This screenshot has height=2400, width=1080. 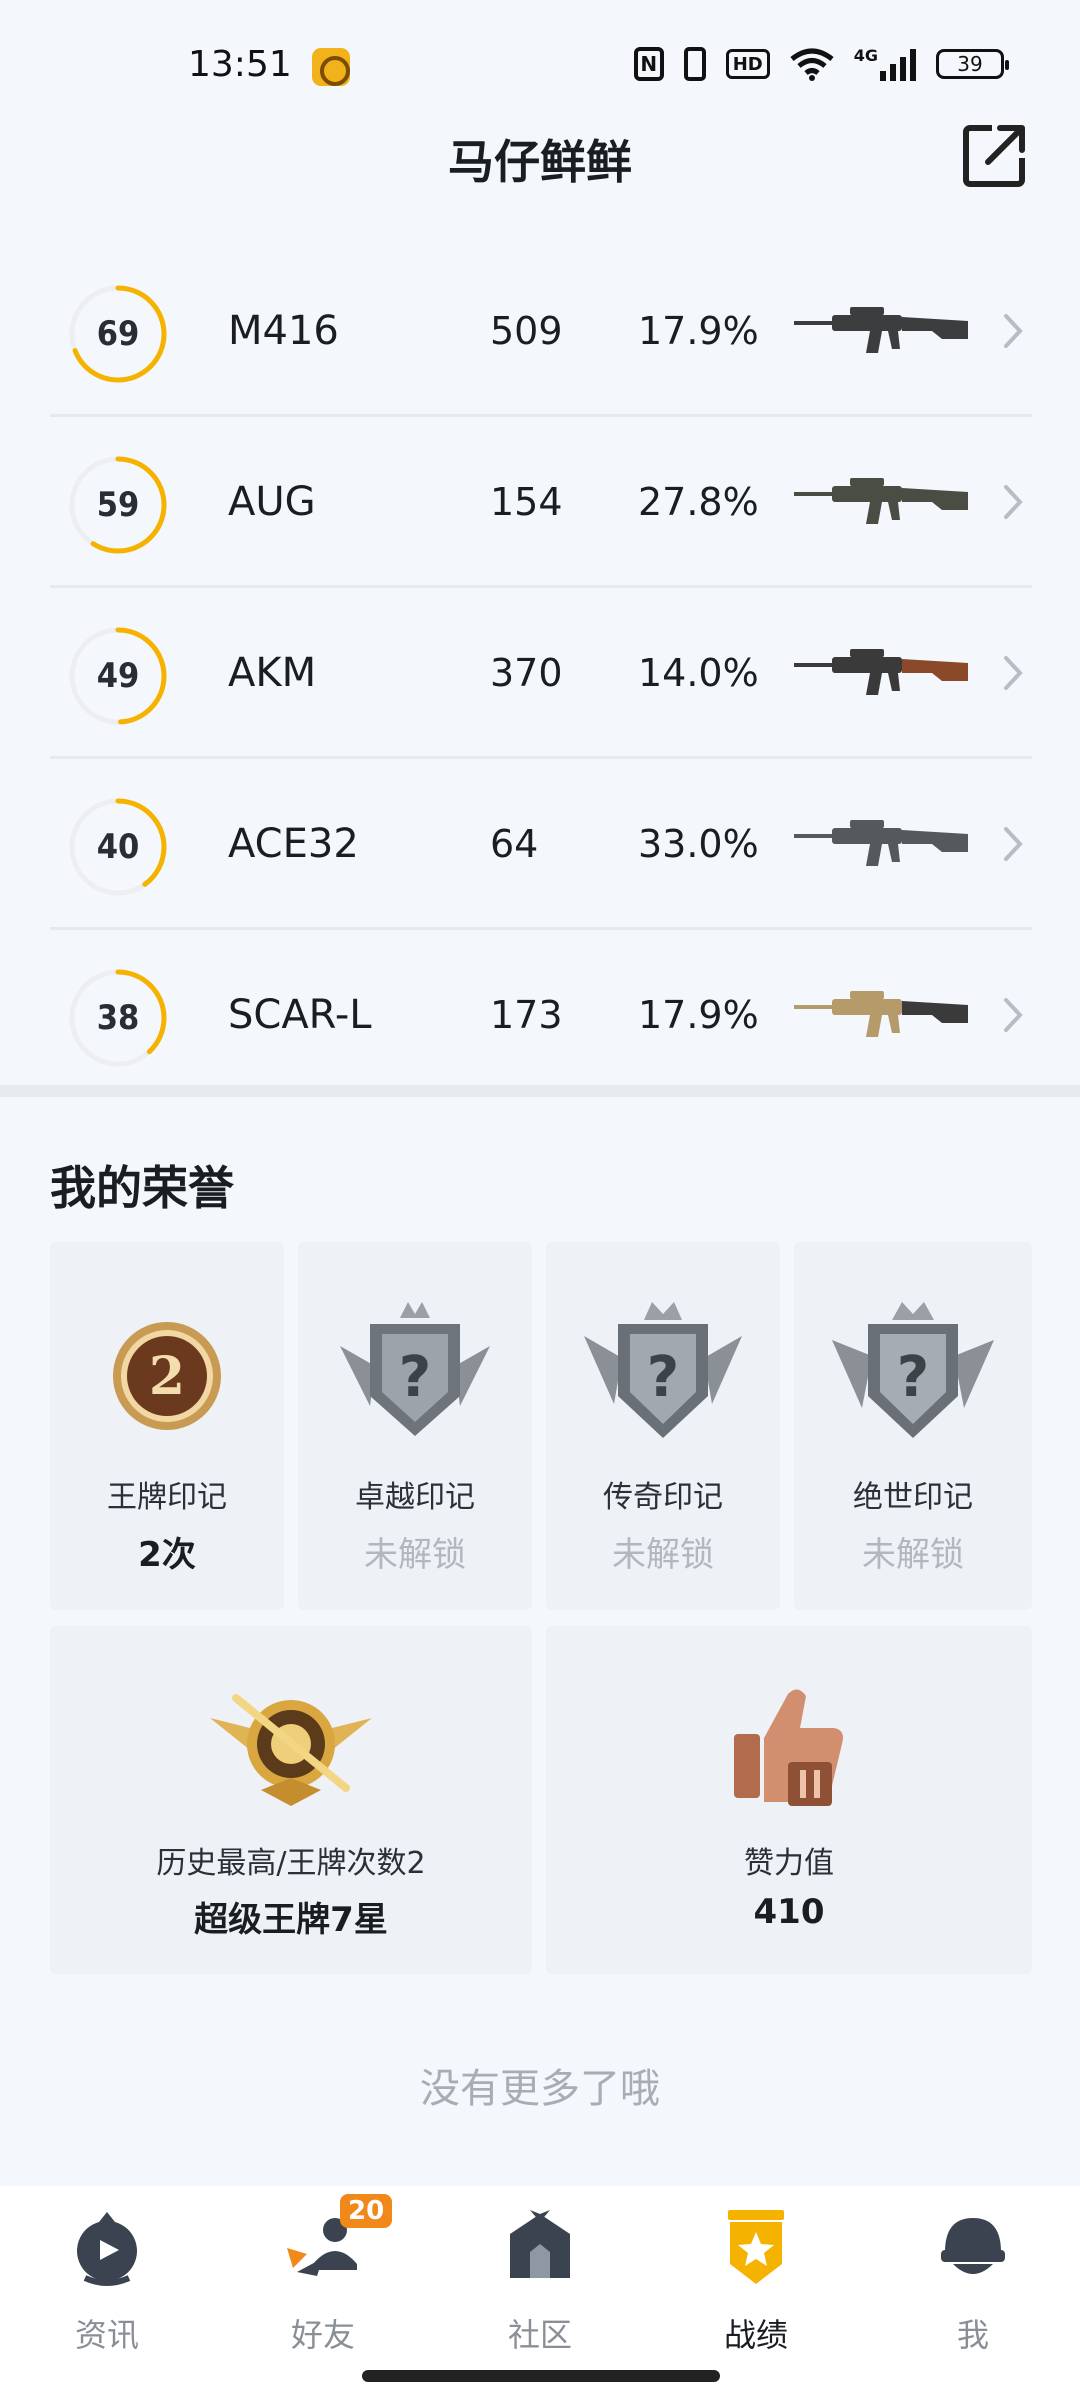 I want to click on weapon-row: 59 AUG 154 27.8%, so click(x=541, y=502).